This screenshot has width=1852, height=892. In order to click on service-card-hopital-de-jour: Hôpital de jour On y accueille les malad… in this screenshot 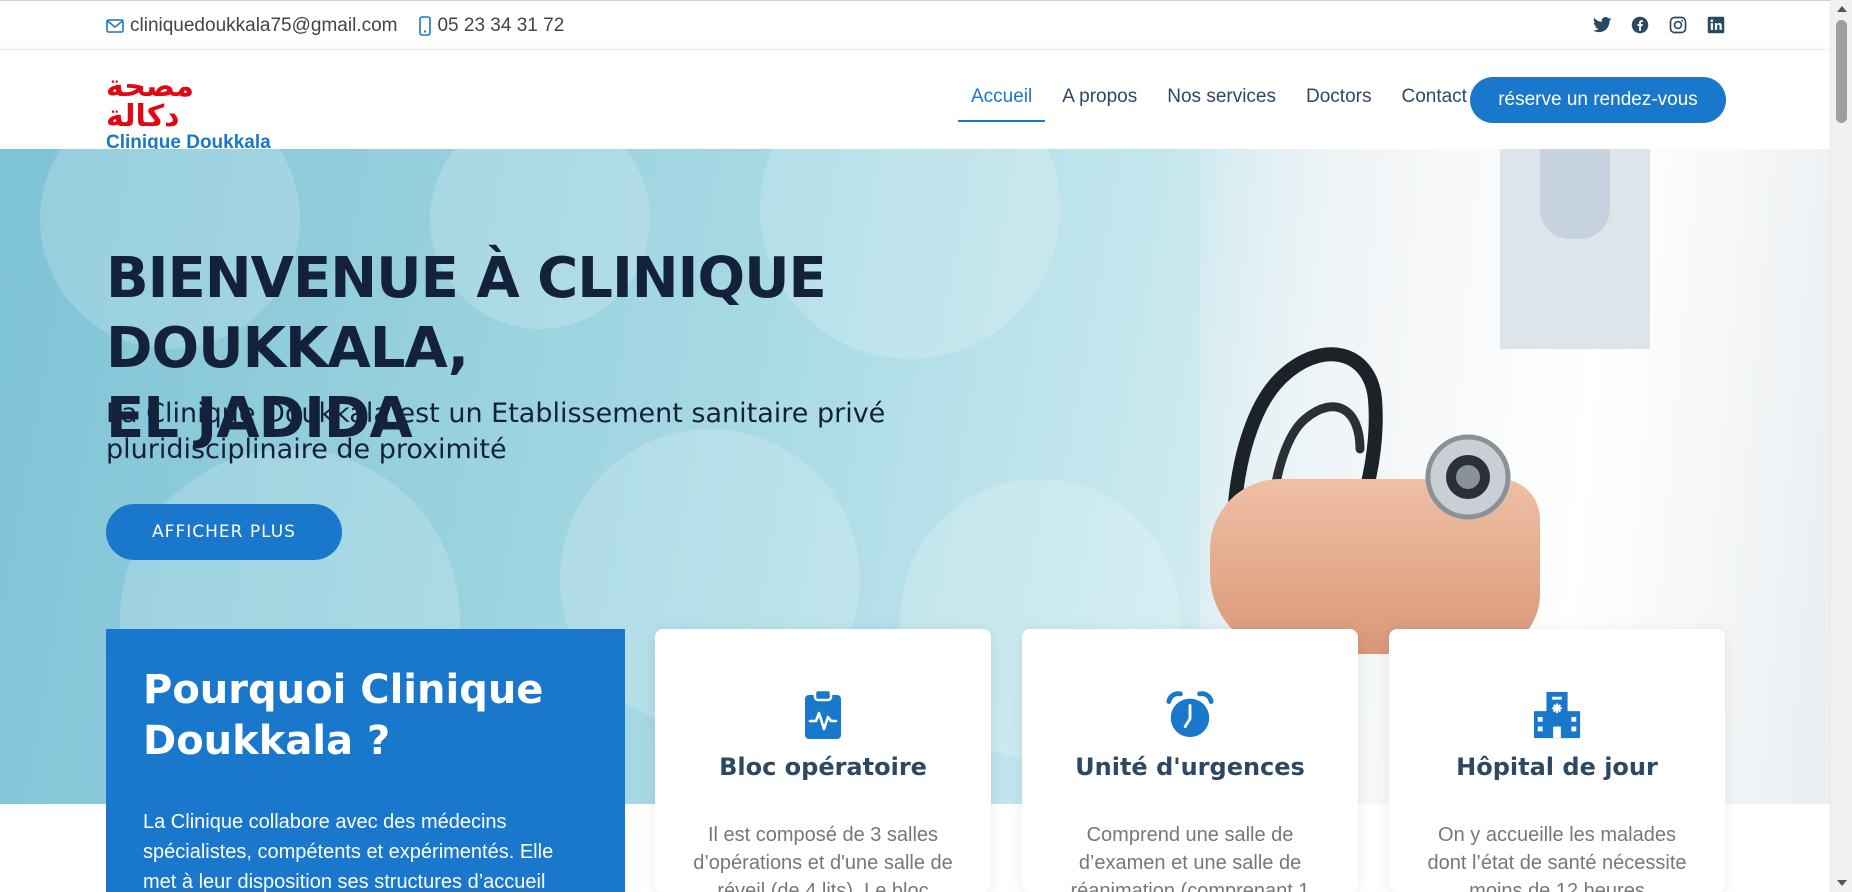, I will do `click(1557, 760)`.